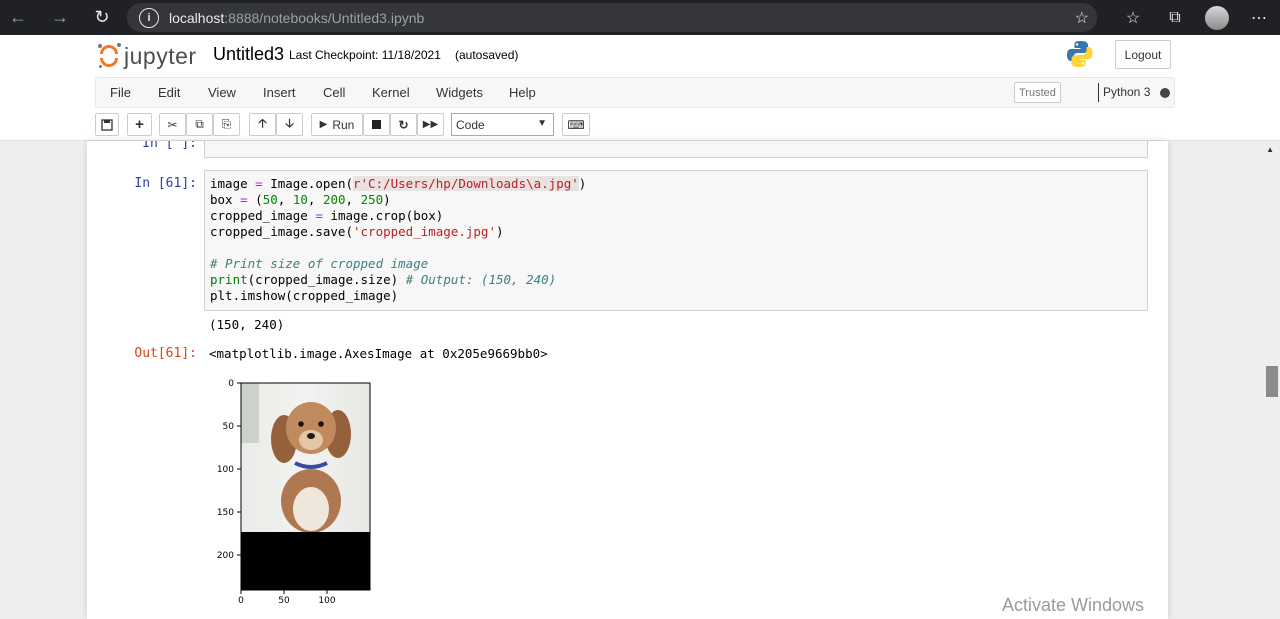 This screenshot has width=1280, height=619. Describe the element at coordinates (1037, 92) in the screenshot. I see `trusted-indicator: Trusted` at that location.